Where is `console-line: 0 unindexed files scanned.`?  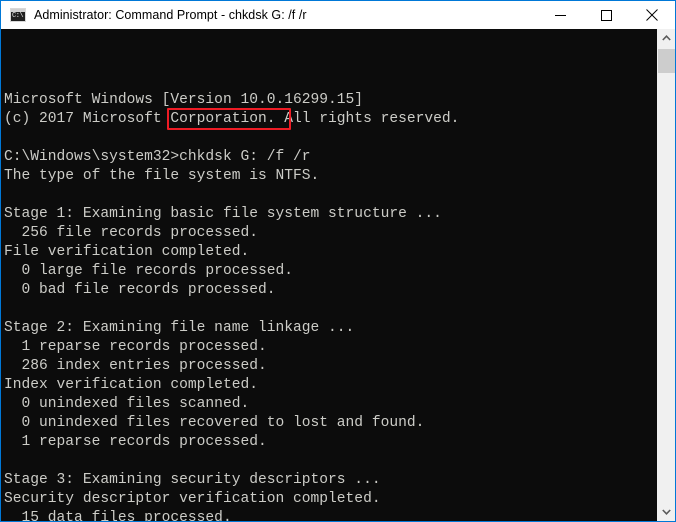
console-line: 0 unindexed files scanned. is located at coordinates (127, 404).